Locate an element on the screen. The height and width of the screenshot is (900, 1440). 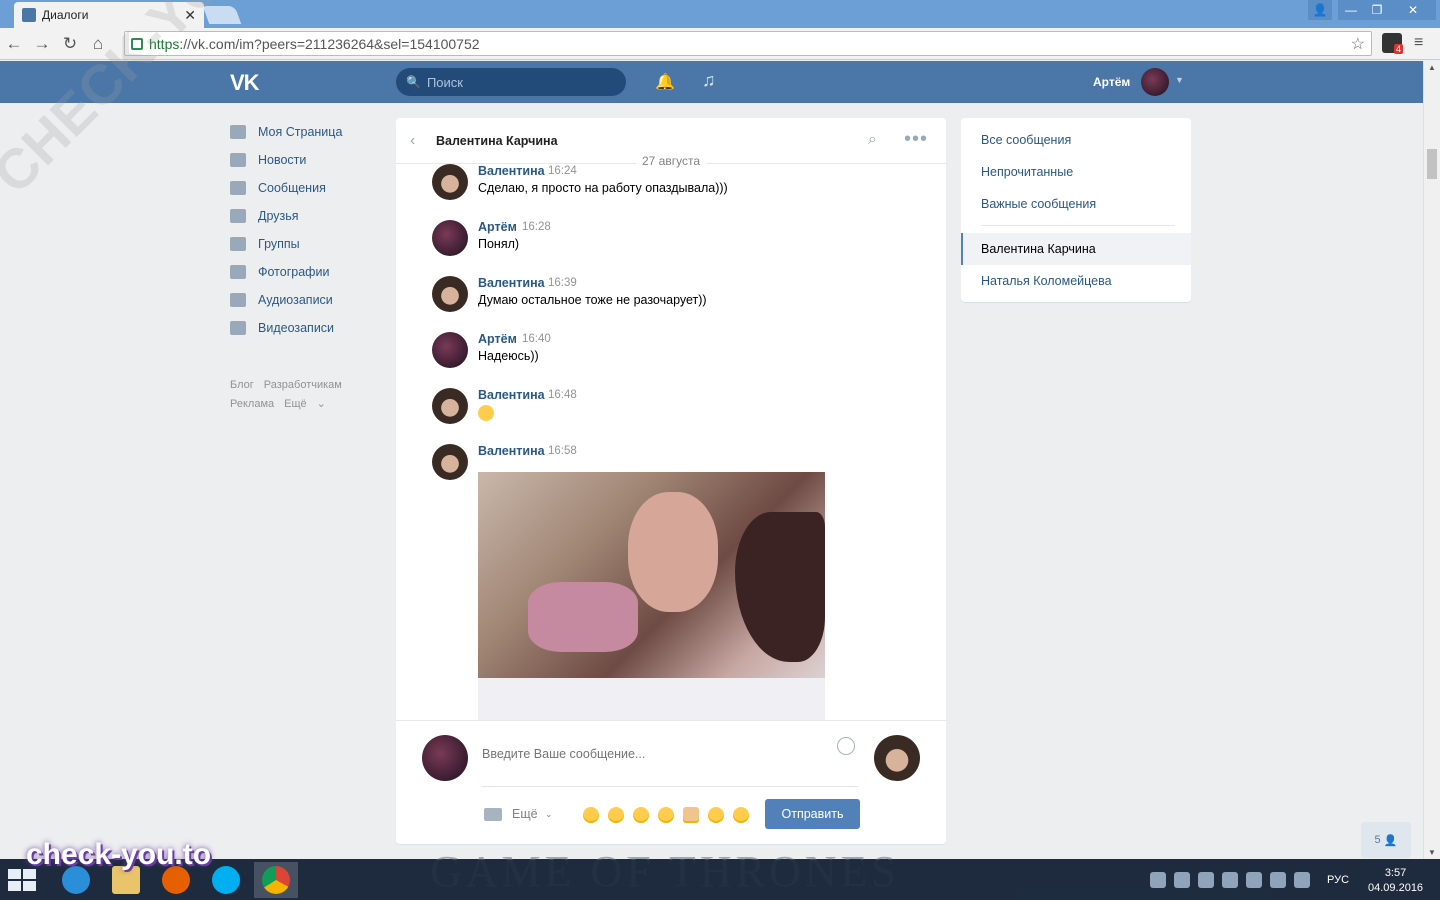
filter-unread: Непрочитанные is located at coordinates (1027, 172).